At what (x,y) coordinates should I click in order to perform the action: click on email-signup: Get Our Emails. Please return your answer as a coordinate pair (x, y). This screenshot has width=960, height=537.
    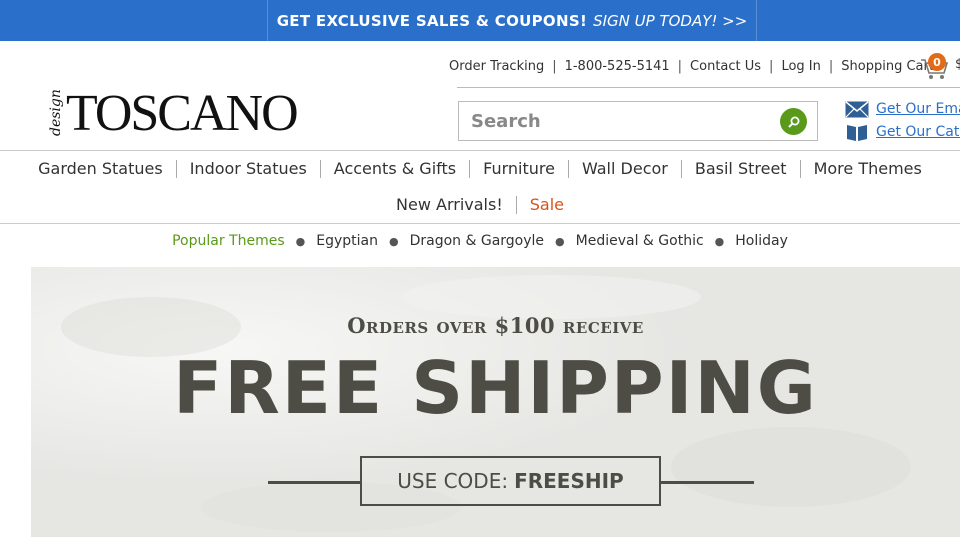
    Looking at the image, I should click on (902, 109).